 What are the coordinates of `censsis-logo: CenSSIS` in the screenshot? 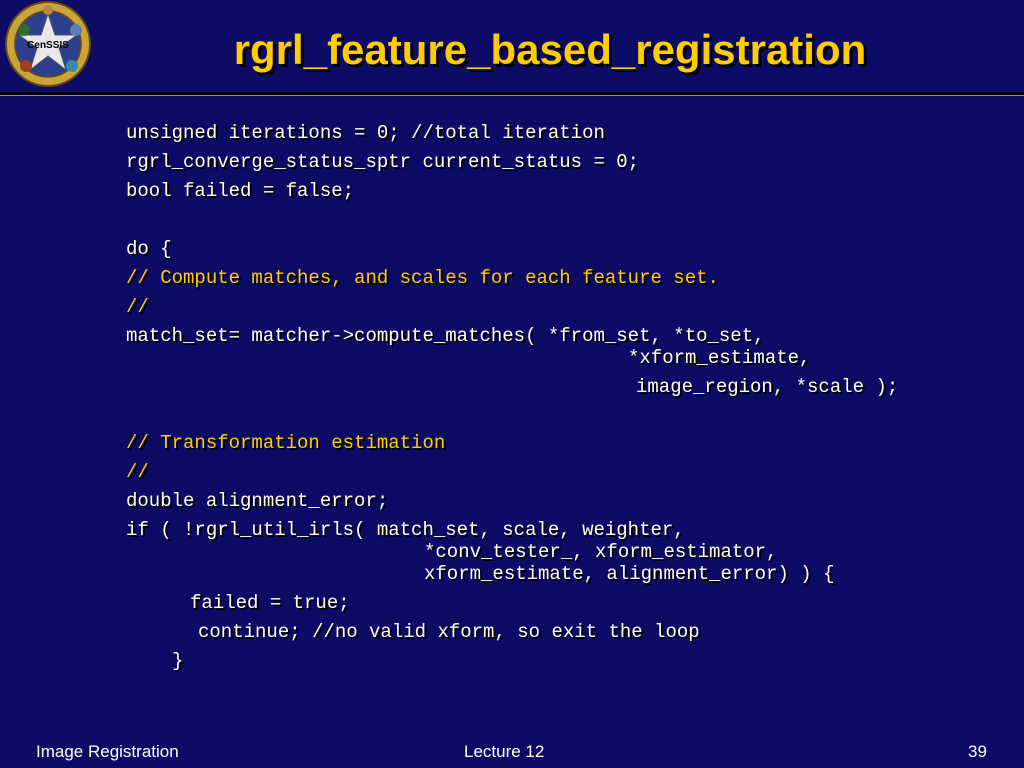 It's located at (48, 44).